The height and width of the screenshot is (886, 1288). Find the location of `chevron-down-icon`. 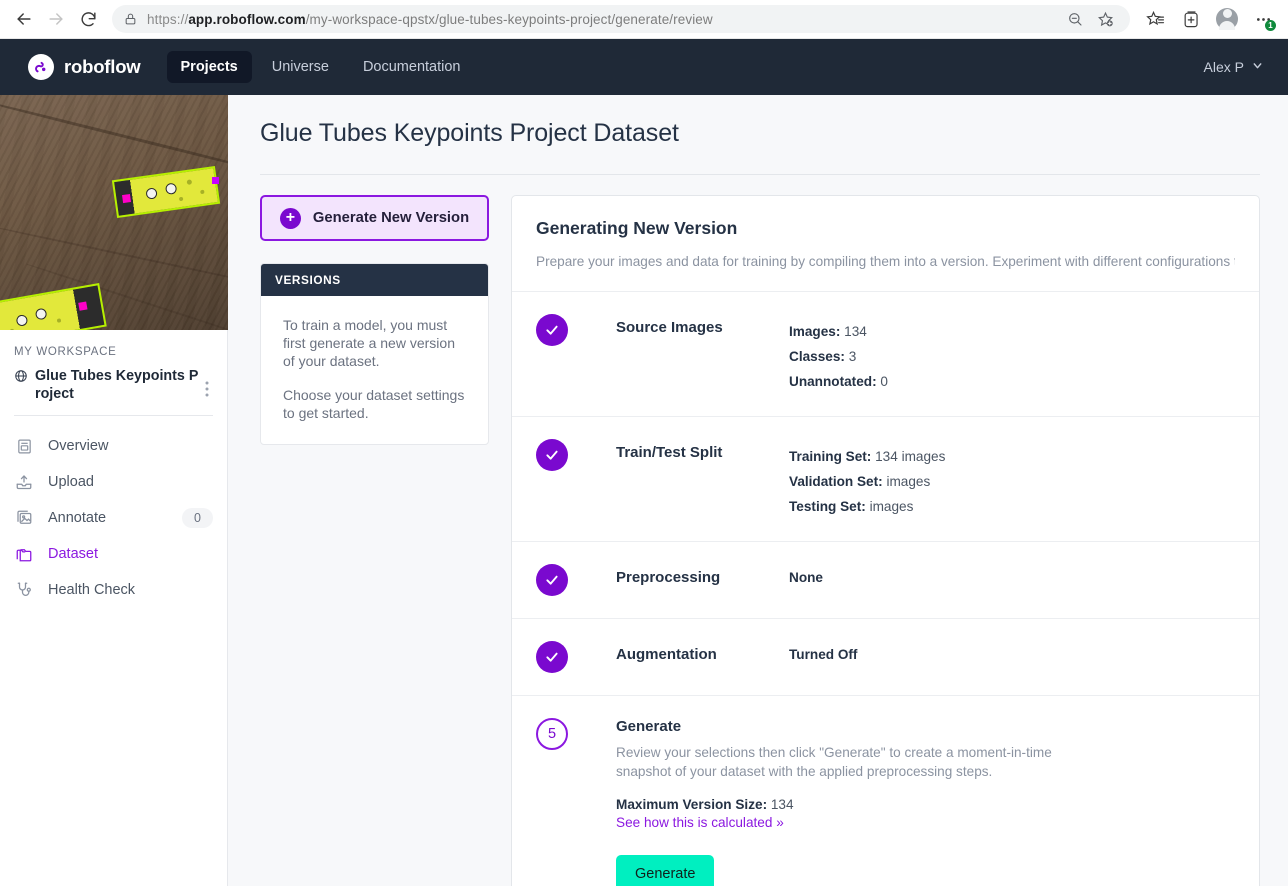

chevron-down-icon is located at coordinates (1257, 67).